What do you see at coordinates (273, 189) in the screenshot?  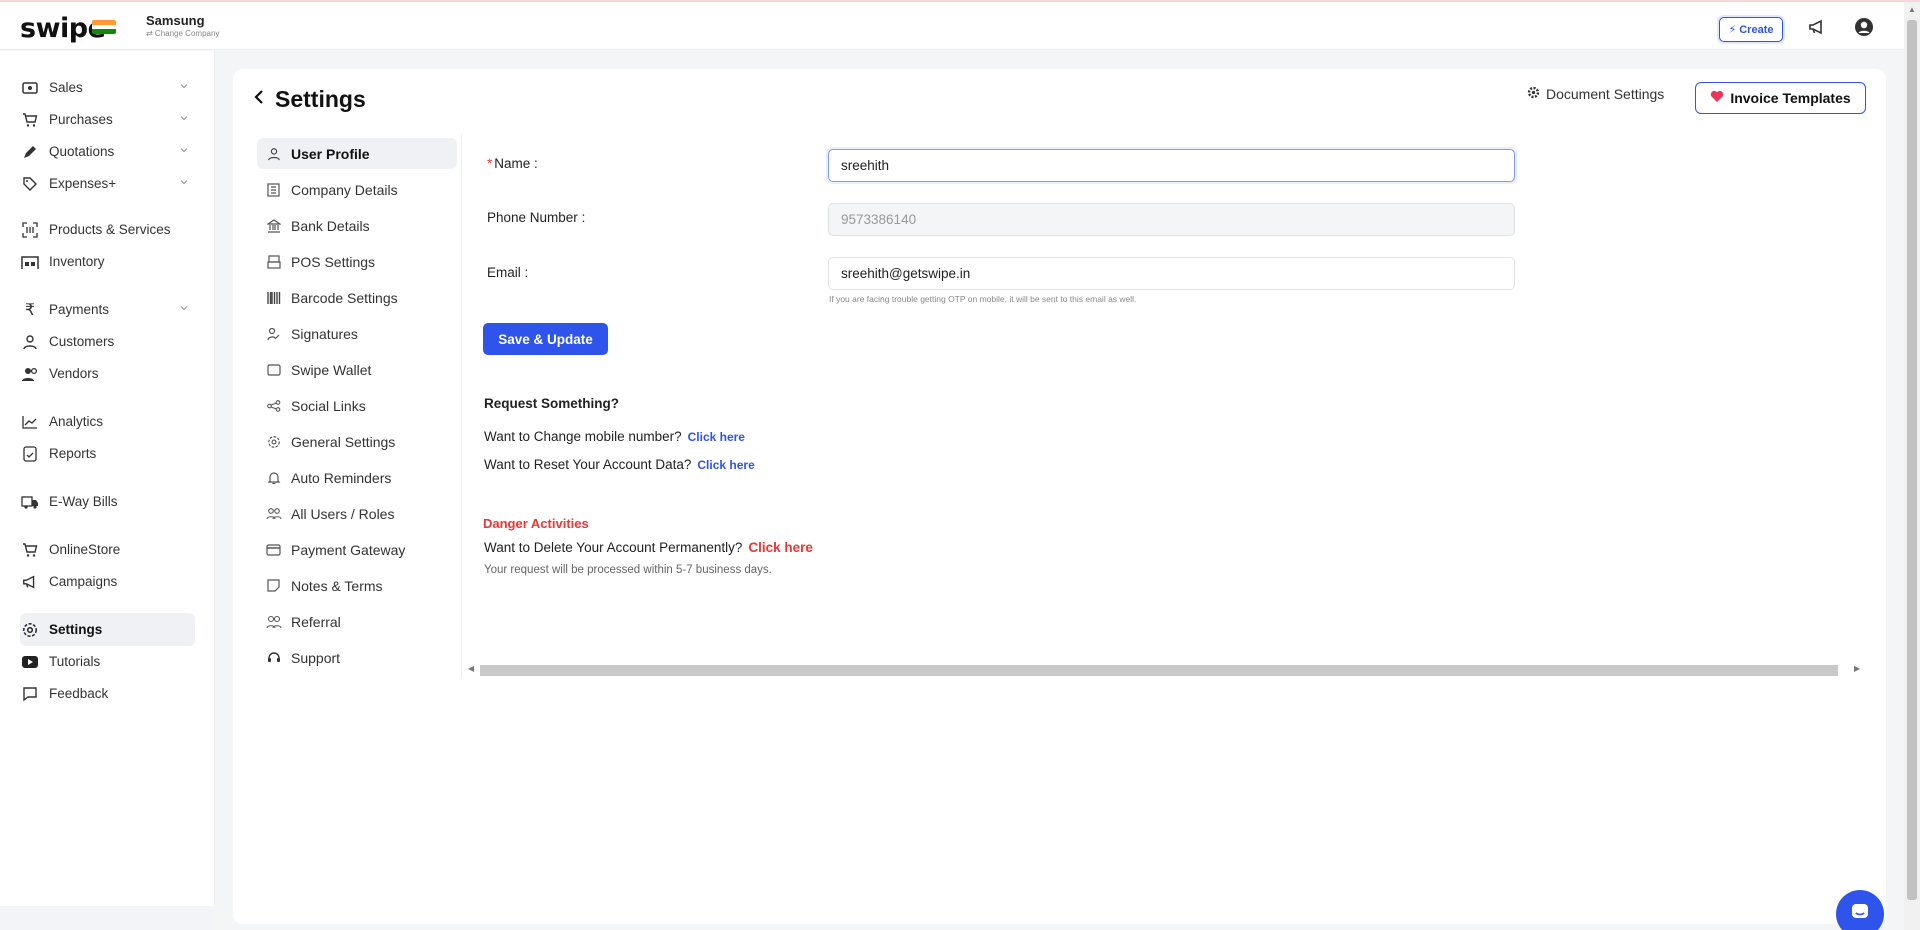 I see `building-icon` at bounding box center [273, 189].